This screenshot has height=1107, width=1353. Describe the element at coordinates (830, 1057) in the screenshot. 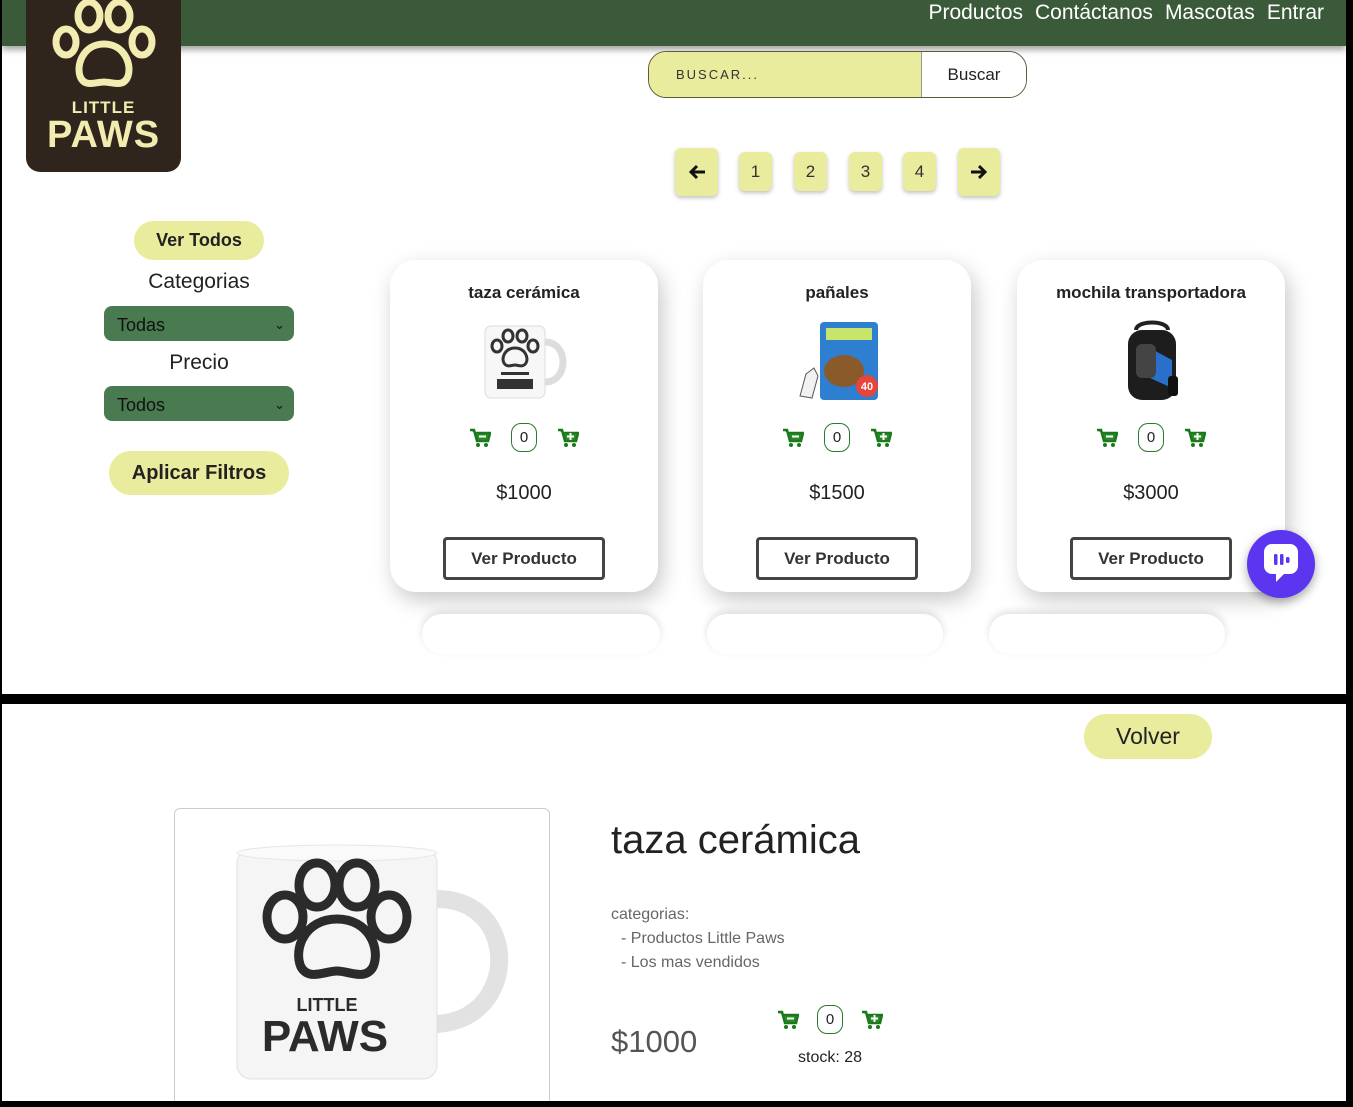

I see `stock-label: stock: 28` at that location.